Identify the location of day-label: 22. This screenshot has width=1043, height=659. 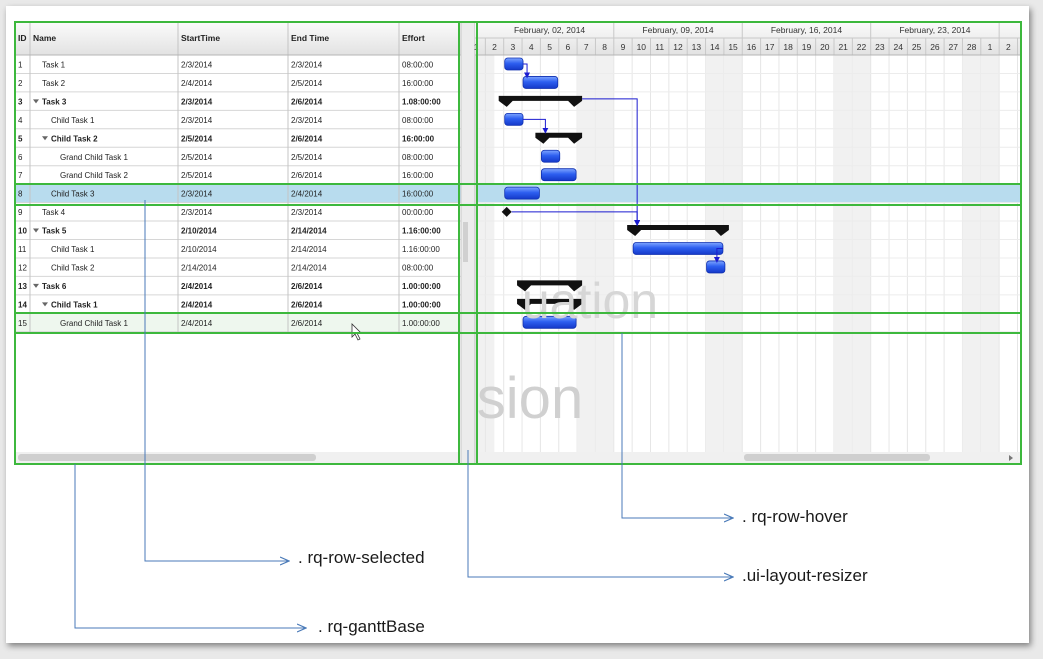
(862, 47).